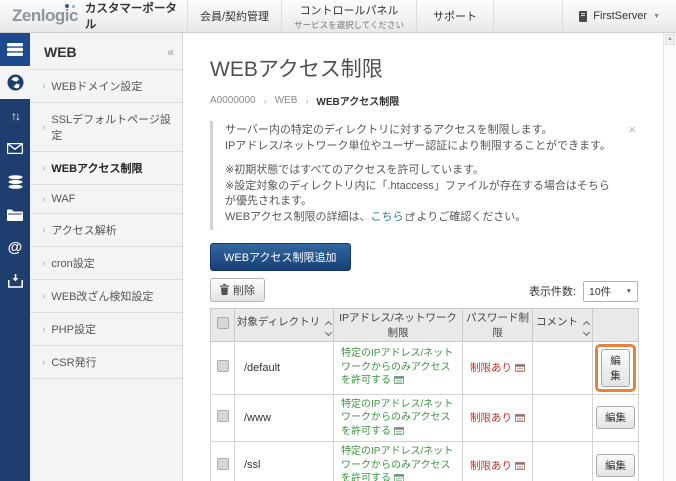  I want to click on breadcrumb-account: A0000000, so click(233, 100).